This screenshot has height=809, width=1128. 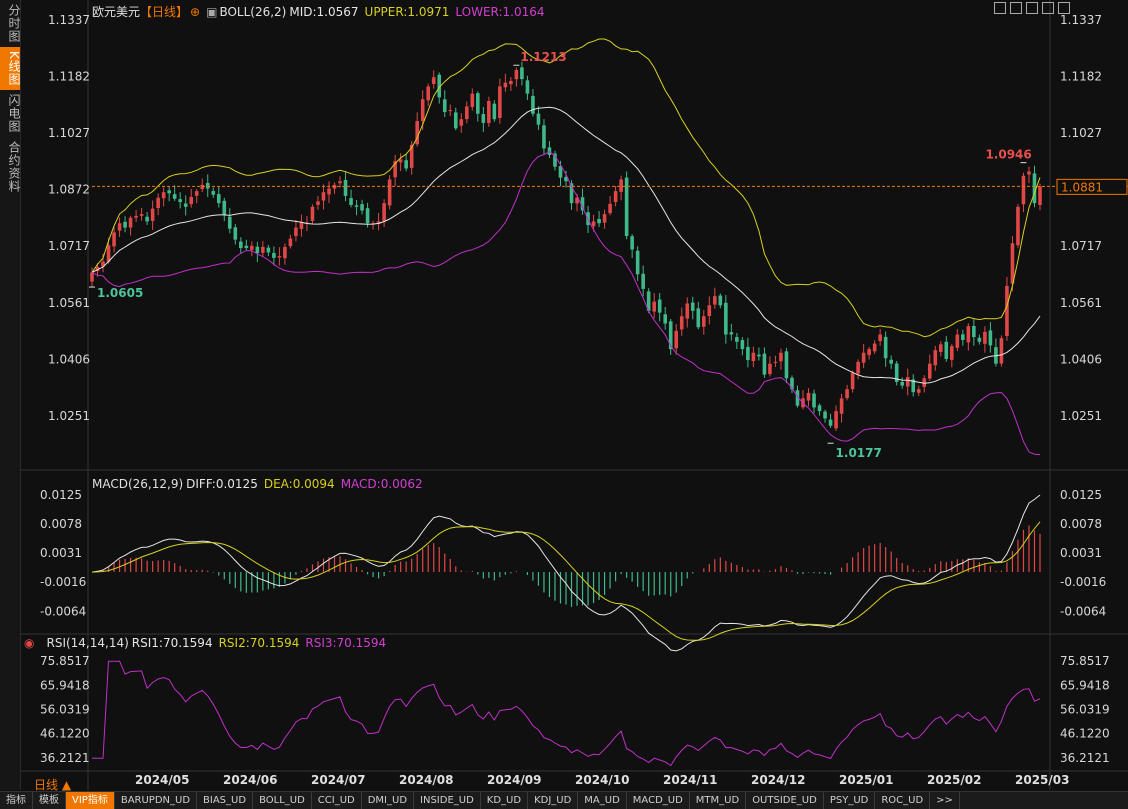 I want to click on macd-tick-right: 0.0125, so click(x=1081, y=495).